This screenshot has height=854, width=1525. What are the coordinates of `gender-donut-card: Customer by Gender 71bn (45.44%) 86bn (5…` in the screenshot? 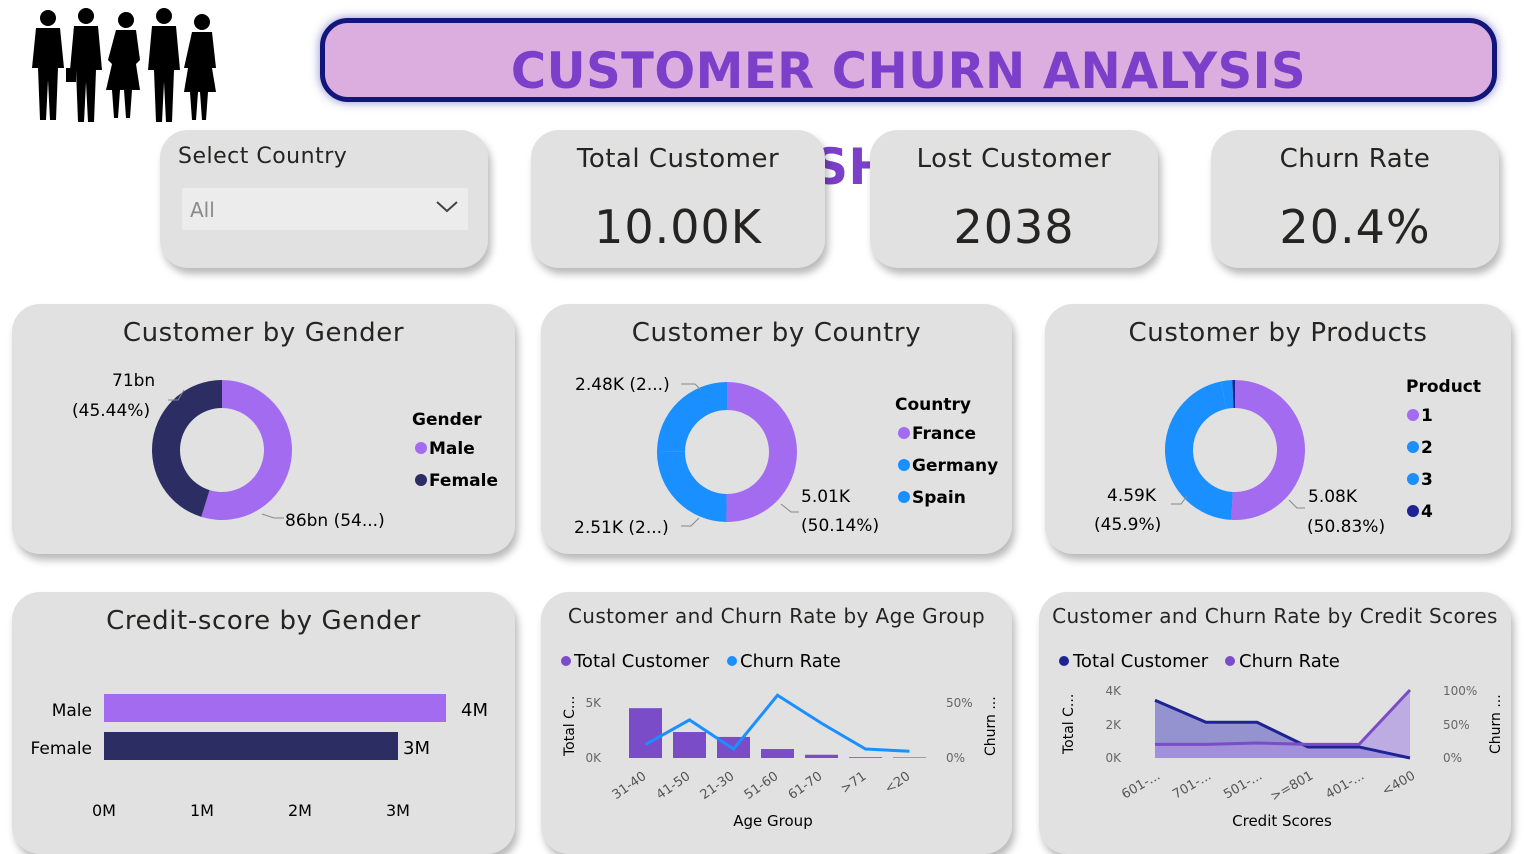 It's located at (263, 429).